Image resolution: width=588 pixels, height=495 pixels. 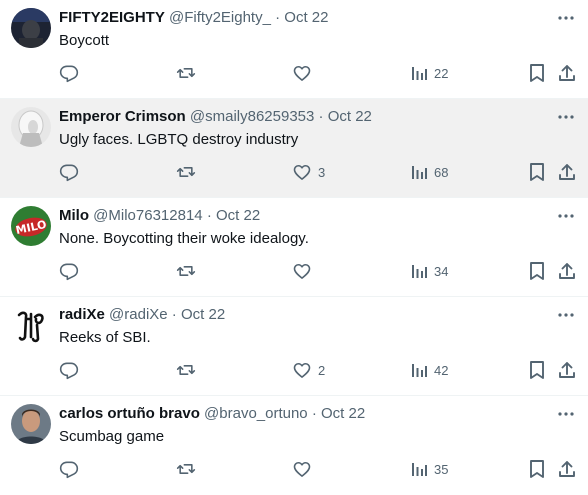 I want to click on display-name: Emperor Crimson, so click(x=122, y=116).